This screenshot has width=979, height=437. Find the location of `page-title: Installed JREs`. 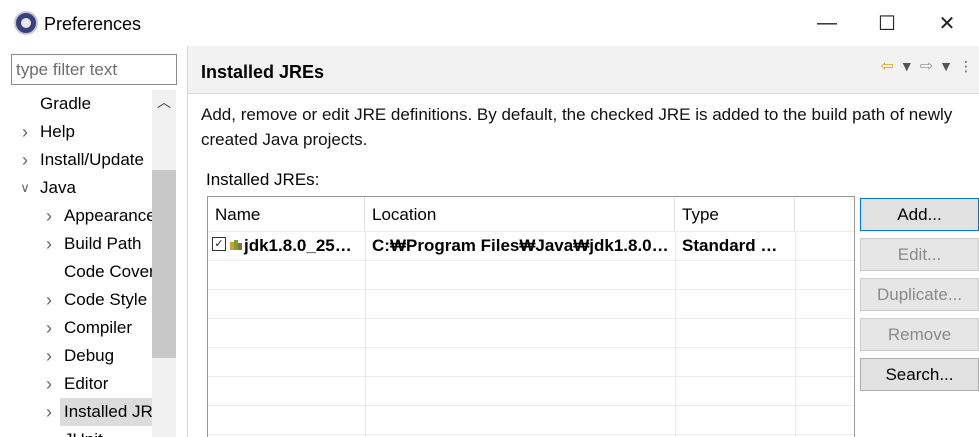

page-title: Installed JREs is located at coordinates (263, 72).